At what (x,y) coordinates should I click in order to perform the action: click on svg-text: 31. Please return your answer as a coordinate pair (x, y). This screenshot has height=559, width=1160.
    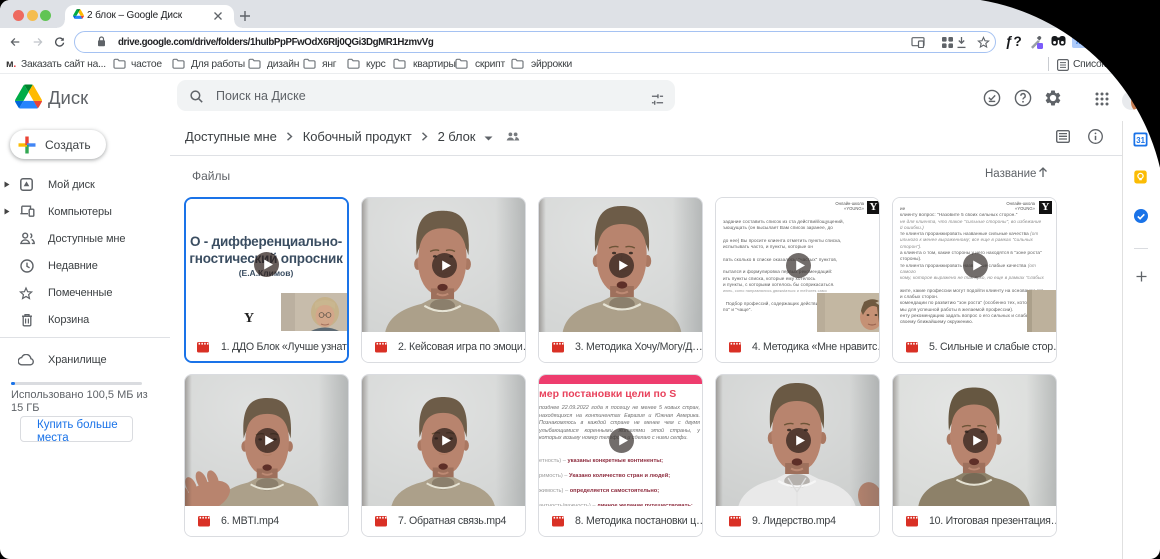
    Looking at the image, I should click on (1140, 140).